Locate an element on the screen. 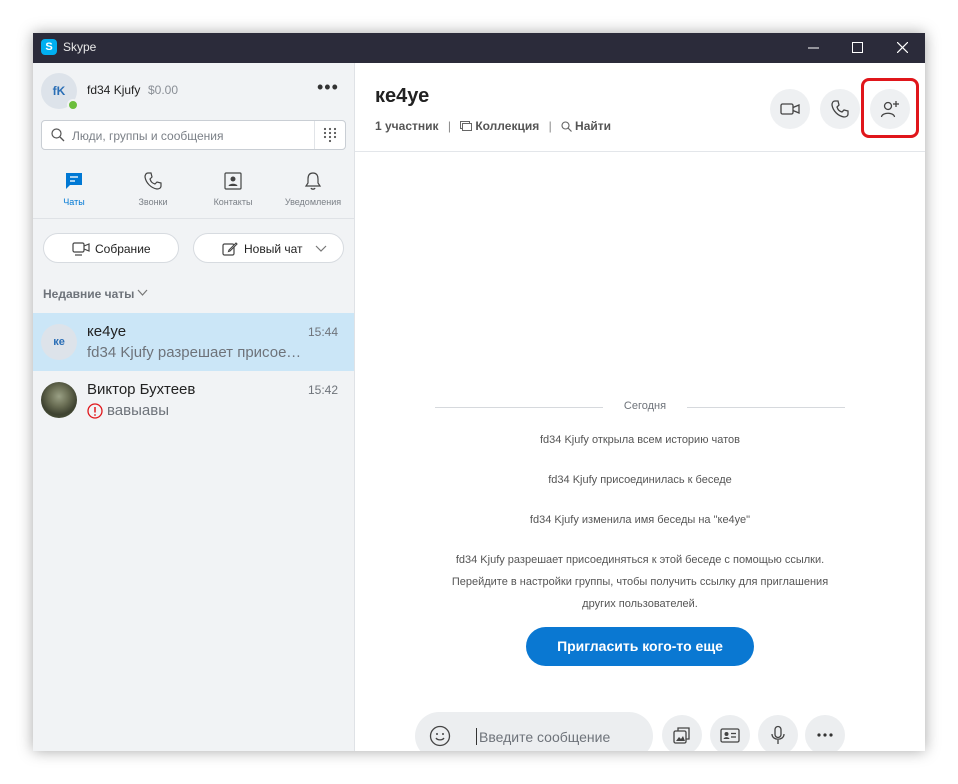 Image resolution: width=958 pixels, height=784 pixels. bell-icon is located at coordinates (313, 181).